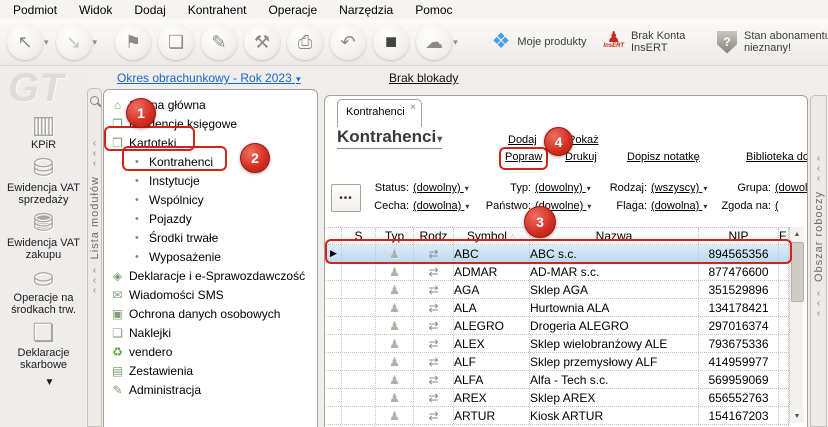 This screenshot has height=427, width=828. What do you see at coordinates (210, 161) in the screenshot?
I see `tree-item-kontrahenci: • Kontrahenci` at bounding box center [210, 161].